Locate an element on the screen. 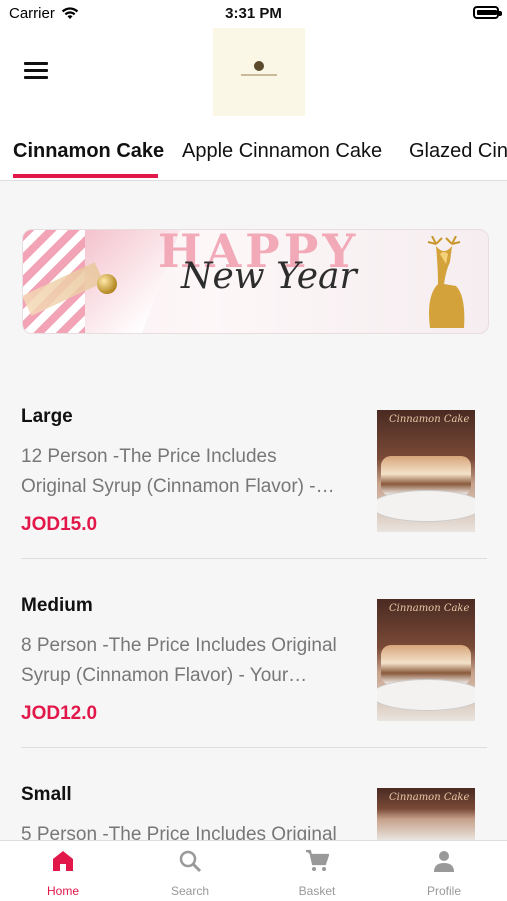 This screenshot has width=507, height=901. tab-profile-label: Profile is located at coordinates (443, 891).